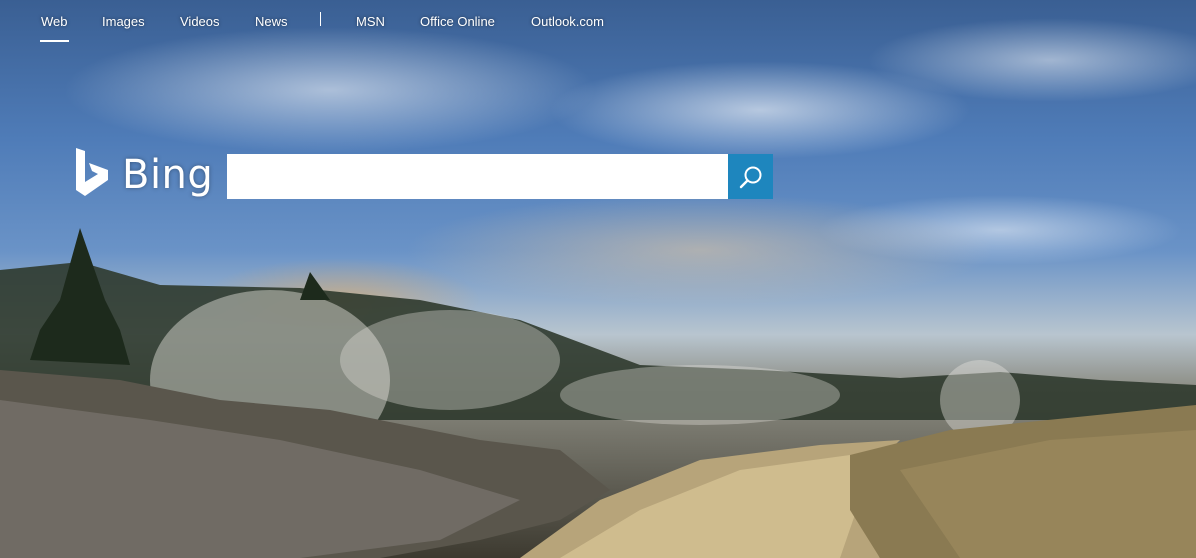 The width and height of the screenshot is (1196, 558). I want to click on nav-images: Images, so click(123, 21).